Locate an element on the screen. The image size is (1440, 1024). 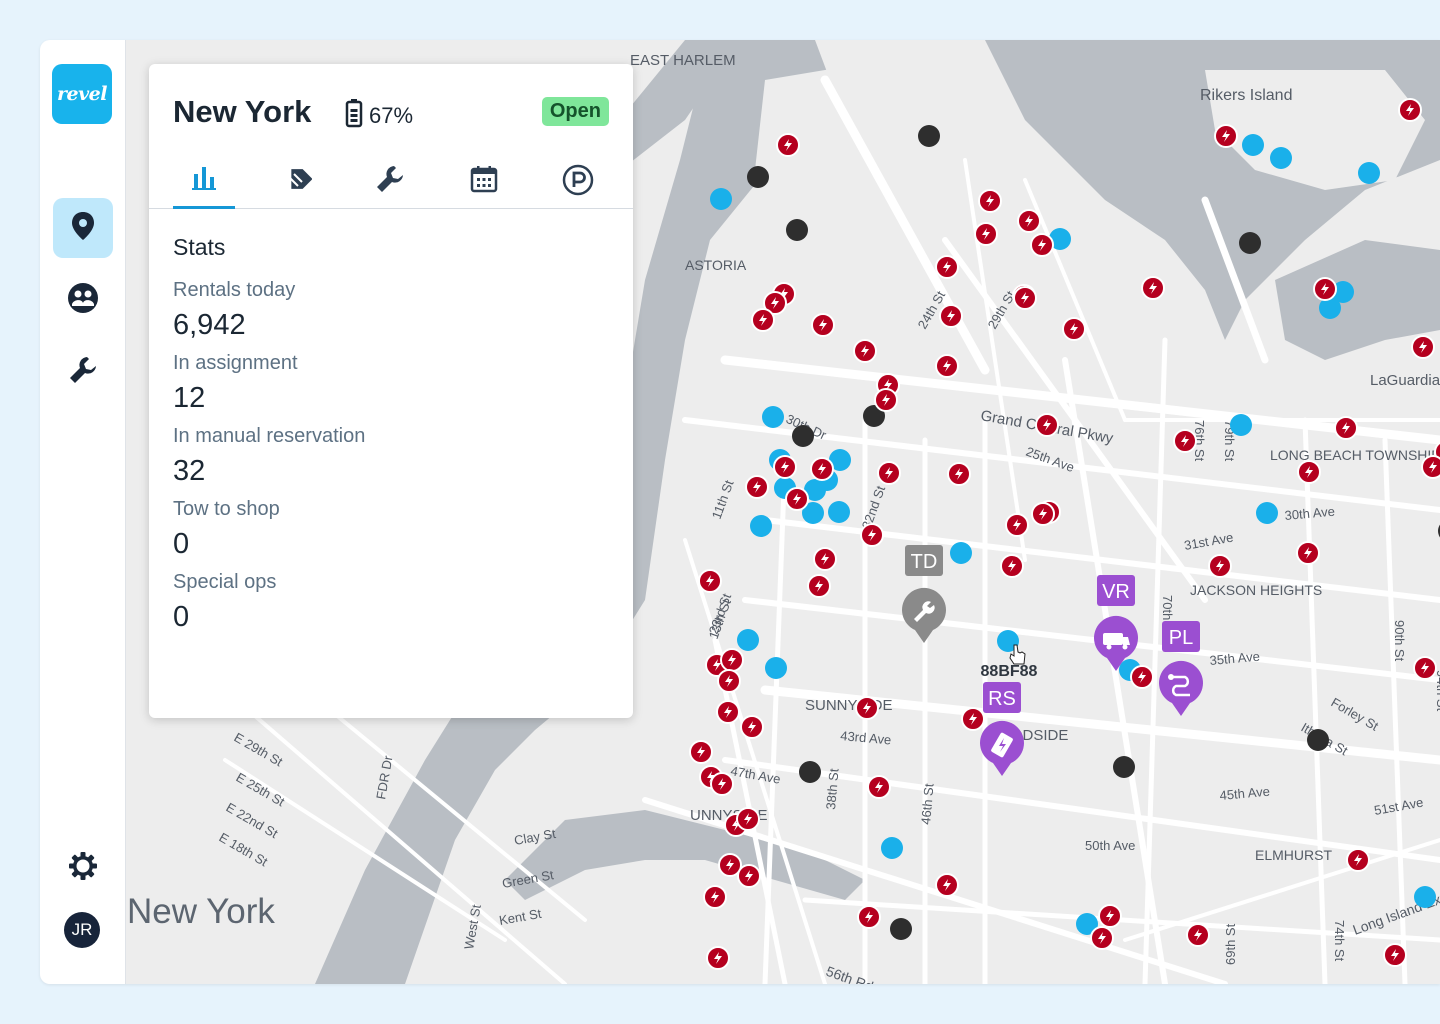
stat-item: In assignment 12 is located at coordinates (388, 383).